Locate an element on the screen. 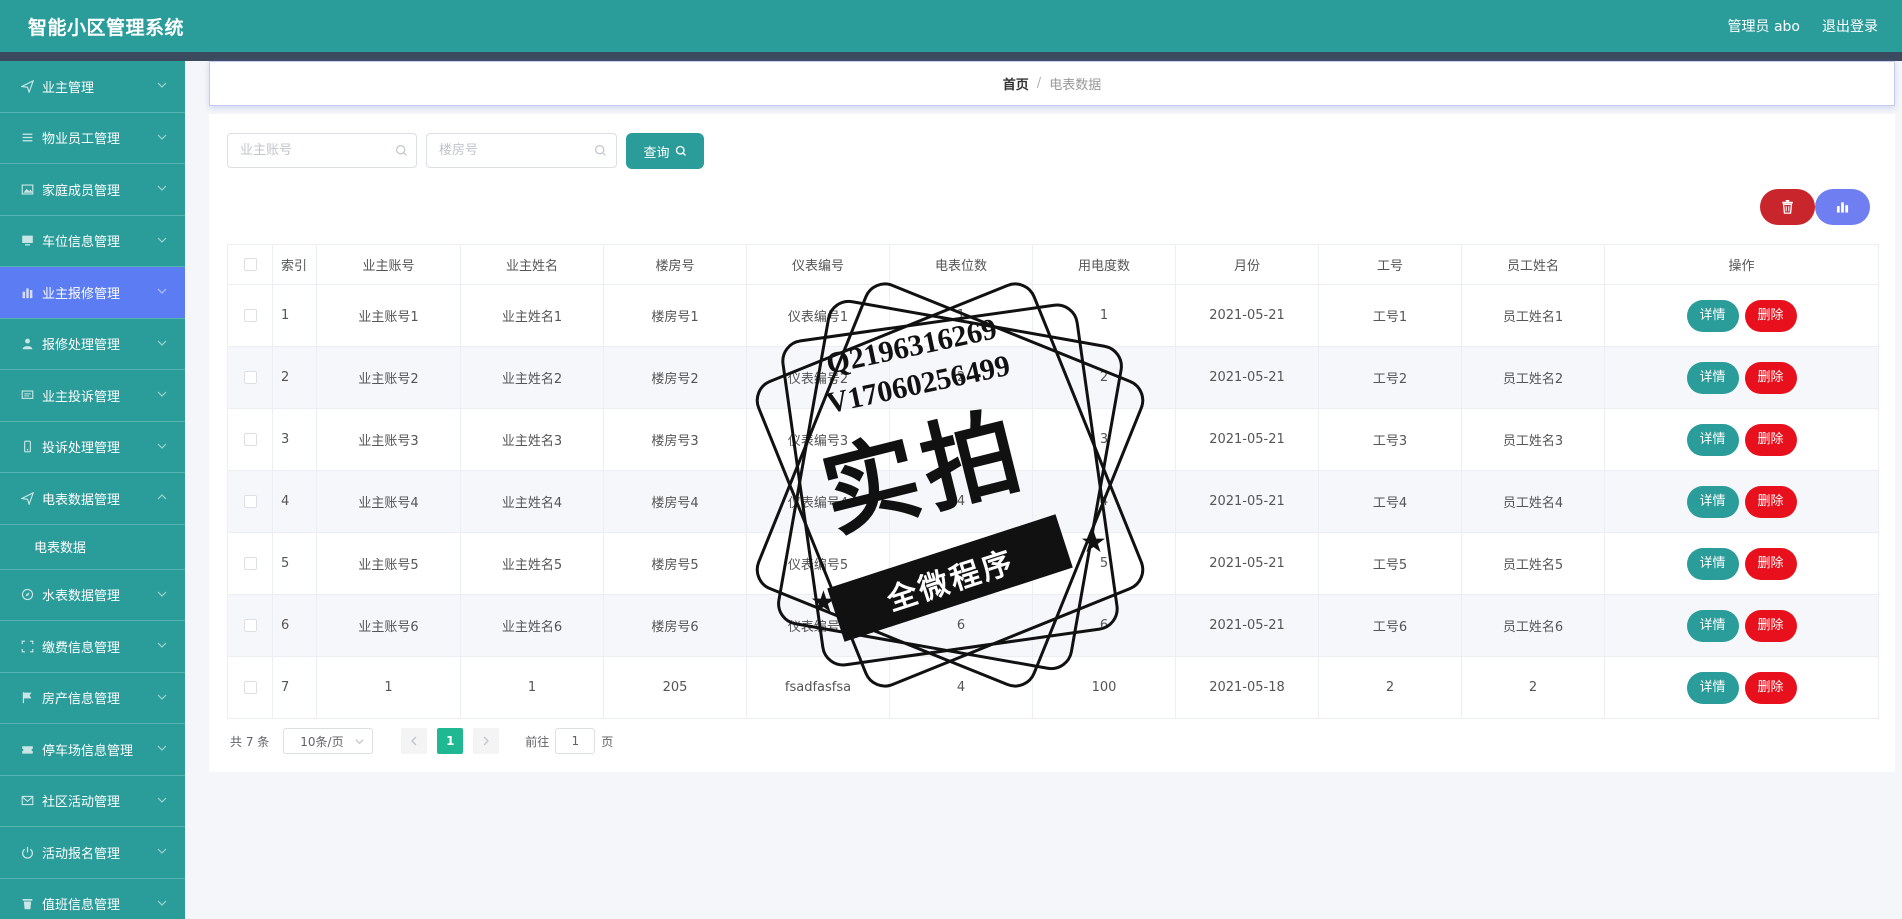 This screenshot has width=1902, height=919. sidebar-item-9: 水表数据管理 is located at coordinates (92, 595).